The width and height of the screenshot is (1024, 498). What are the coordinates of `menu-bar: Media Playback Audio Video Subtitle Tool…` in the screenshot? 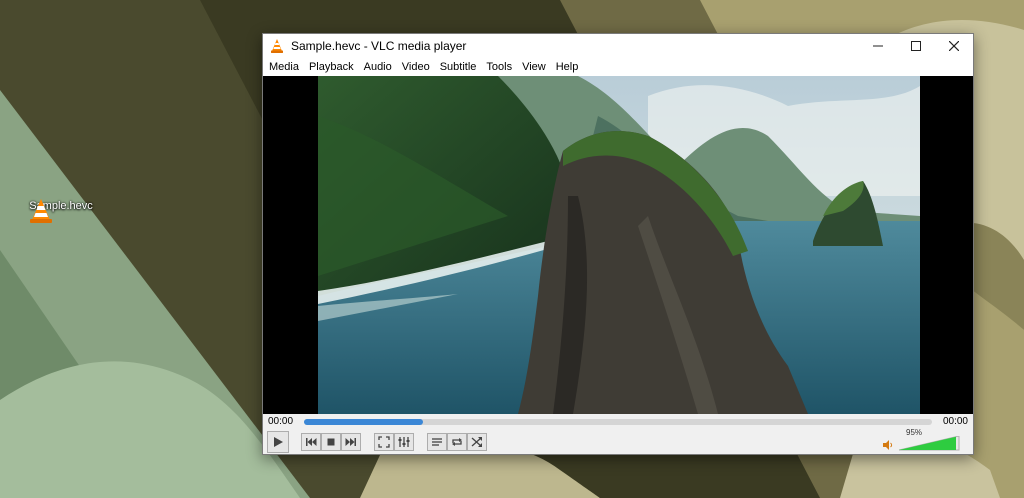 It's located at (618, 67).